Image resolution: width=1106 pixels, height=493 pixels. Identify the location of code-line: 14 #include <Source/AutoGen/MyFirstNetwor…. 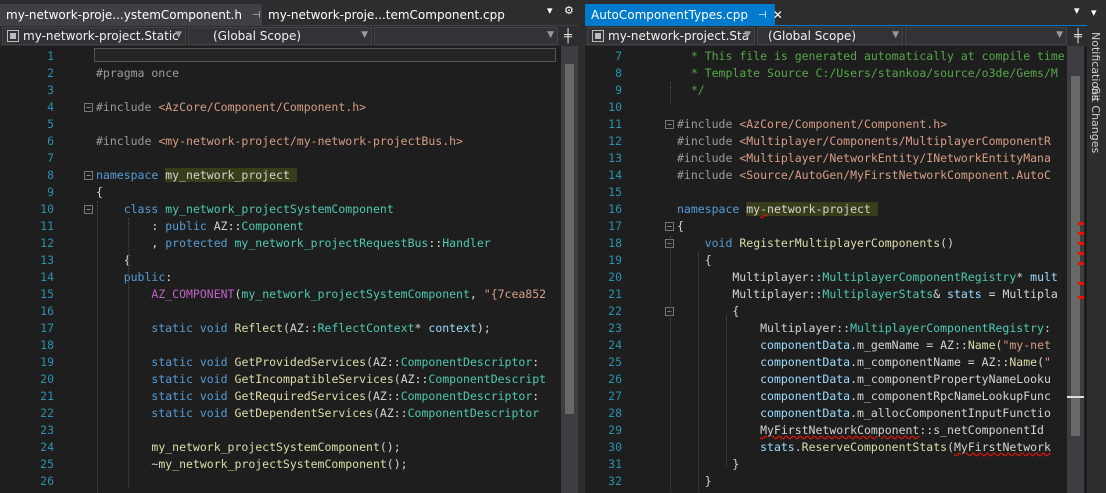
(836, 175).